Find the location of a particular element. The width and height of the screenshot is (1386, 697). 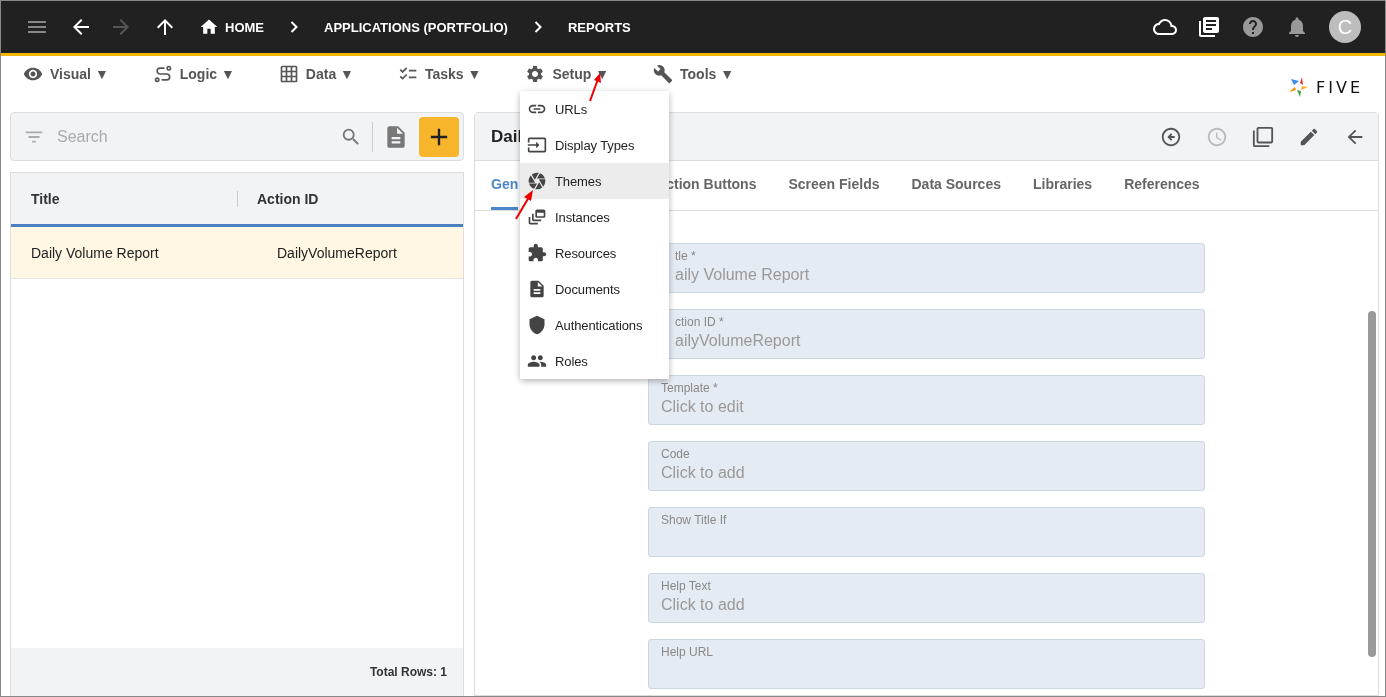

field-label: Code is located at coordinates (676, 454).